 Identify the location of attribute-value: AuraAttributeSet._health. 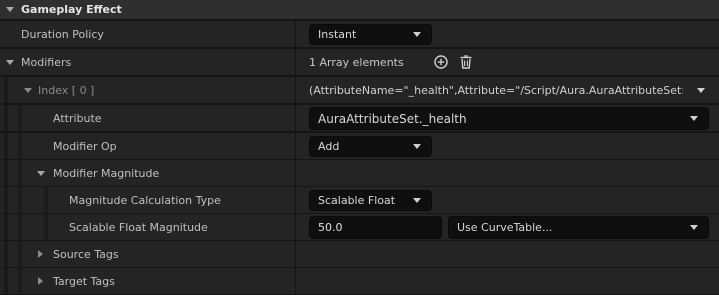
(392, 118).